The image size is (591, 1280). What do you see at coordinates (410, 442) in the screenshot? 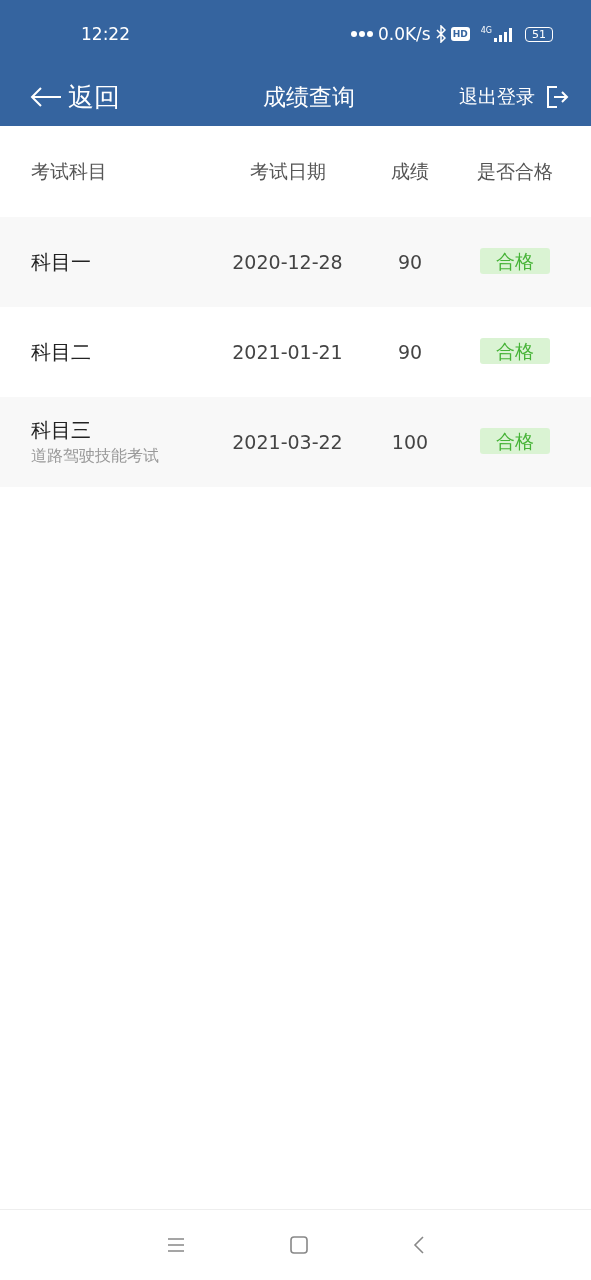
I see `table-cell: 100` at bounding box center [410, 442].